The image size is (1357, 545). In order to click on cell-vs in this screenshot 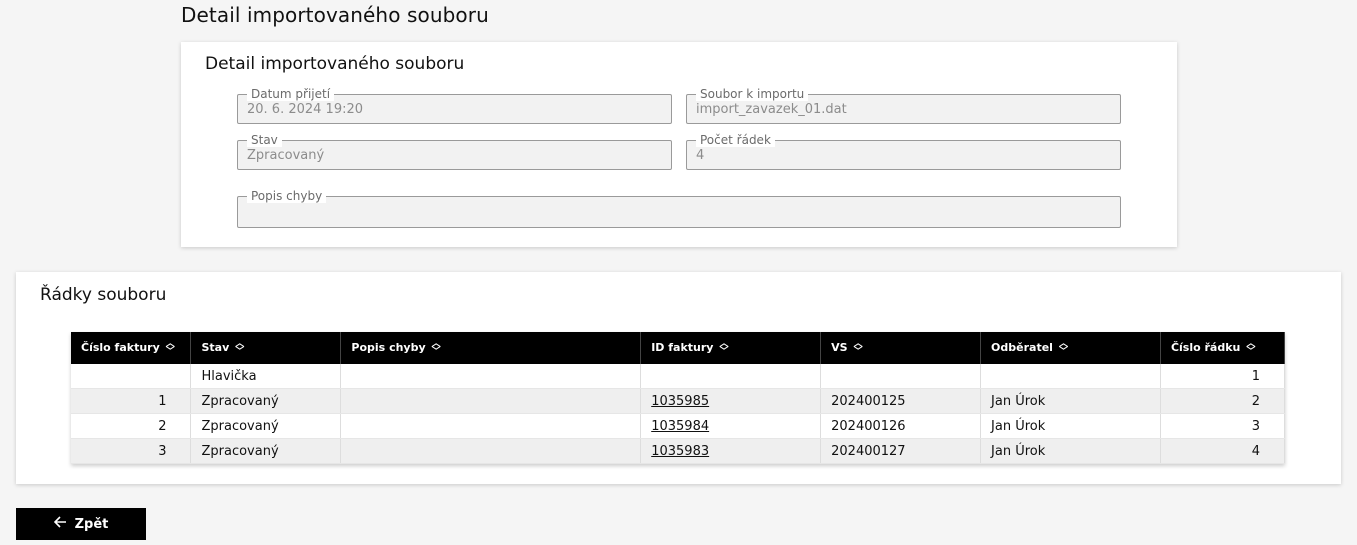, I will do `click(901, 376)`.